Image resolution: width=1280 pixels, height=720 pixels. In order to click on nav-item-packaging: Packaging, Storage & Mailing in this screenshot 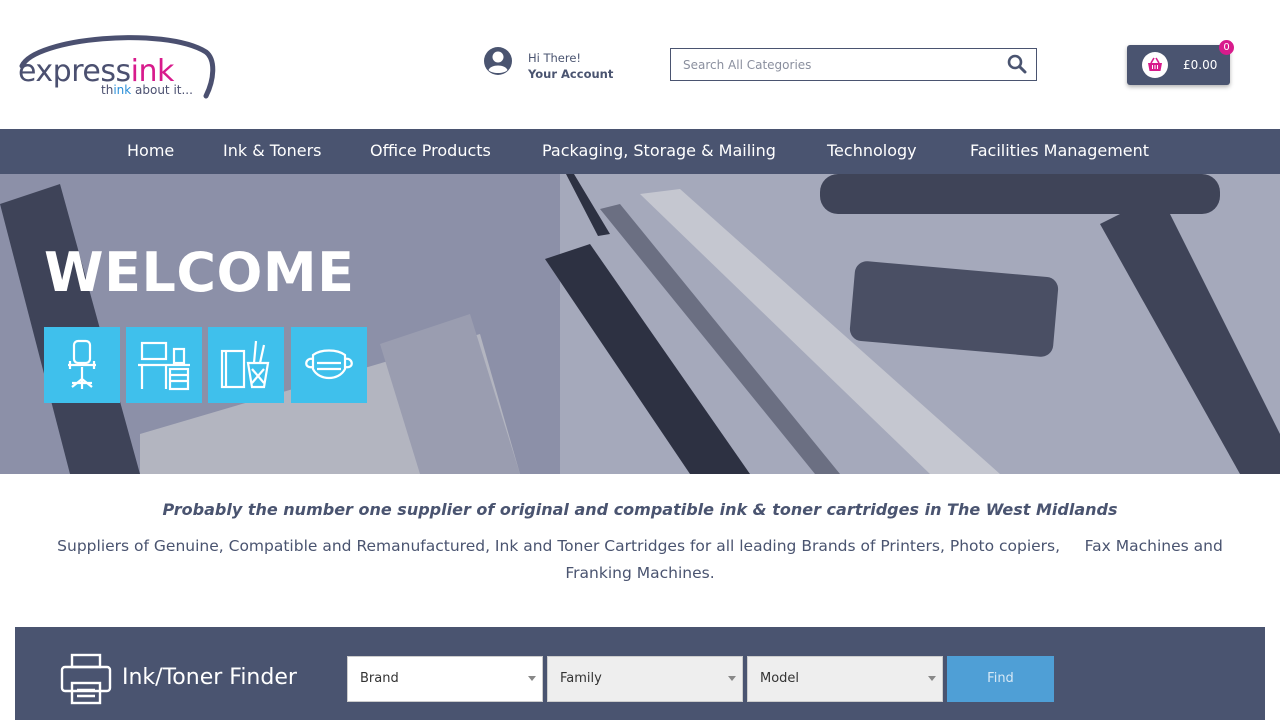, I will do `click(659, 151)`.